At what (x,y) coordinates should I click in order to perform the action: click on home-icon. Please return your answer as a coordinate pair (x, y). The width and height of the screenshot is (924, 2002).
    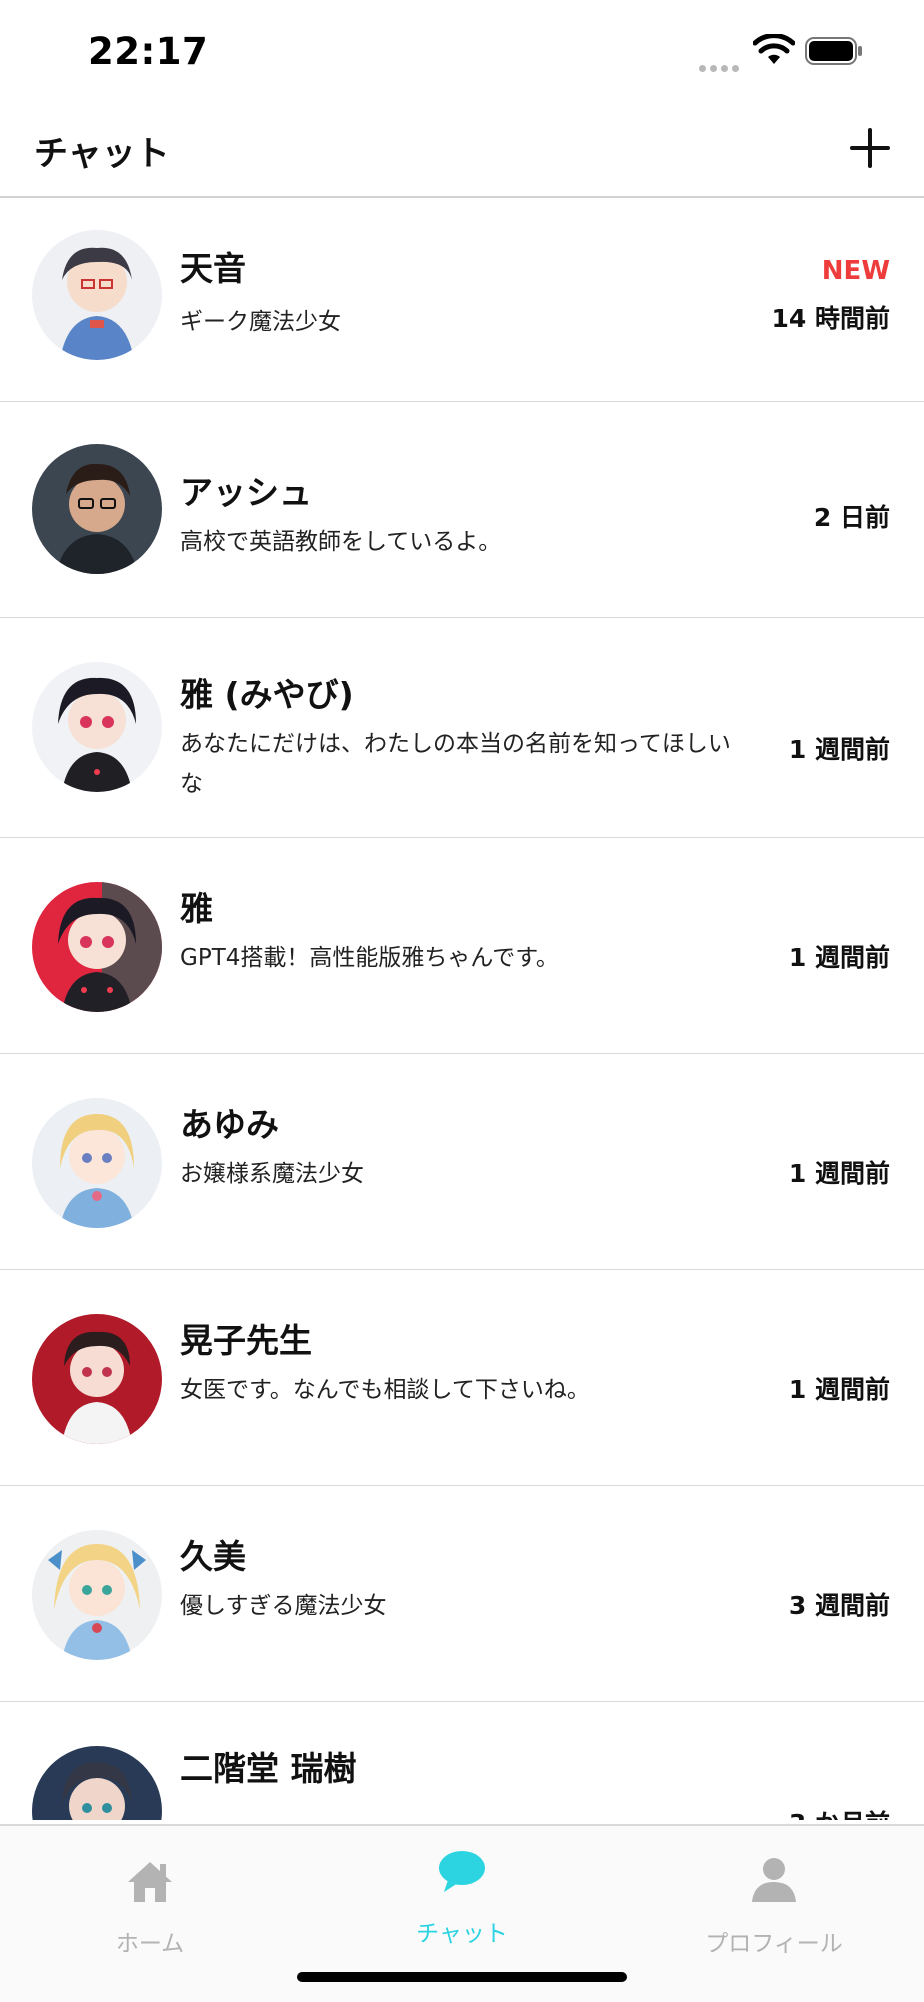
    Looking at the image, I should click on (150, 1882).